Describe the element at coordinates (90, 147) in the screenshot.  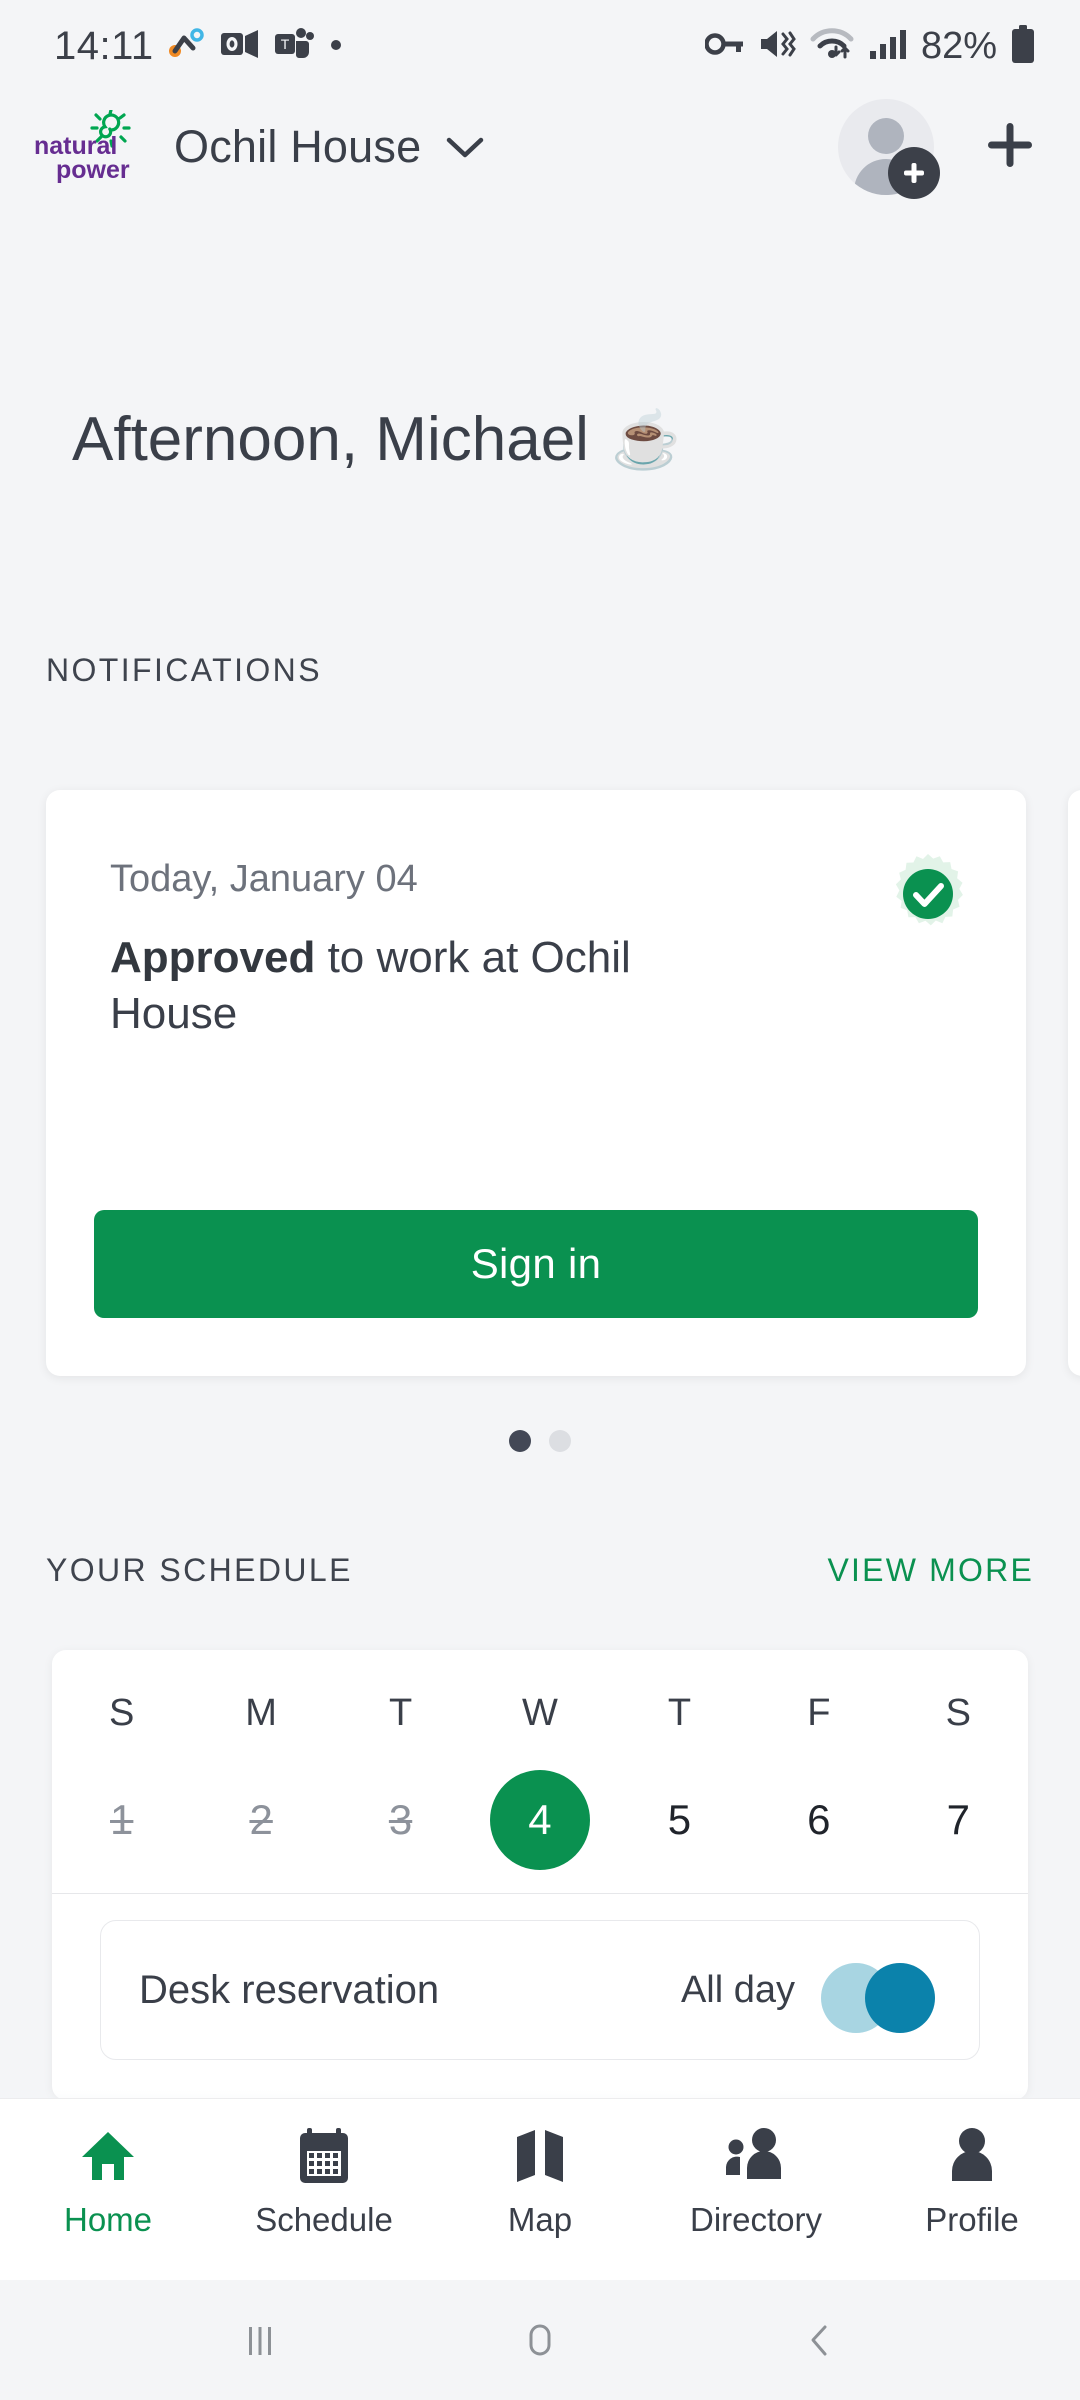
I see `natural-power-logo: natural power` at that location.